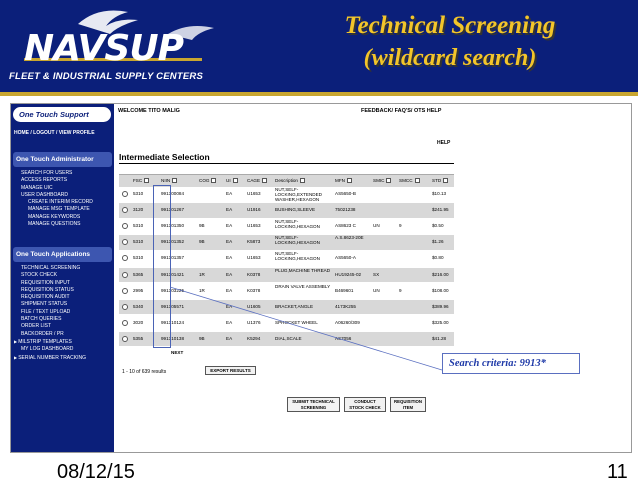  I want to click on apps-item: MY LOG DASHBOARD, so click(53, 349).